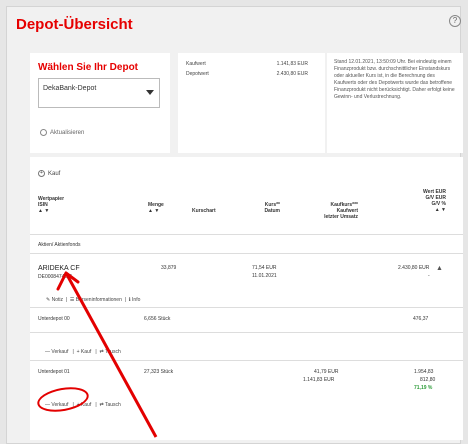 The image size is (468, 444). I want to click on col-wert: Wert EUR G/V EUR G/V % ▲ ▼, so click(426, 201).